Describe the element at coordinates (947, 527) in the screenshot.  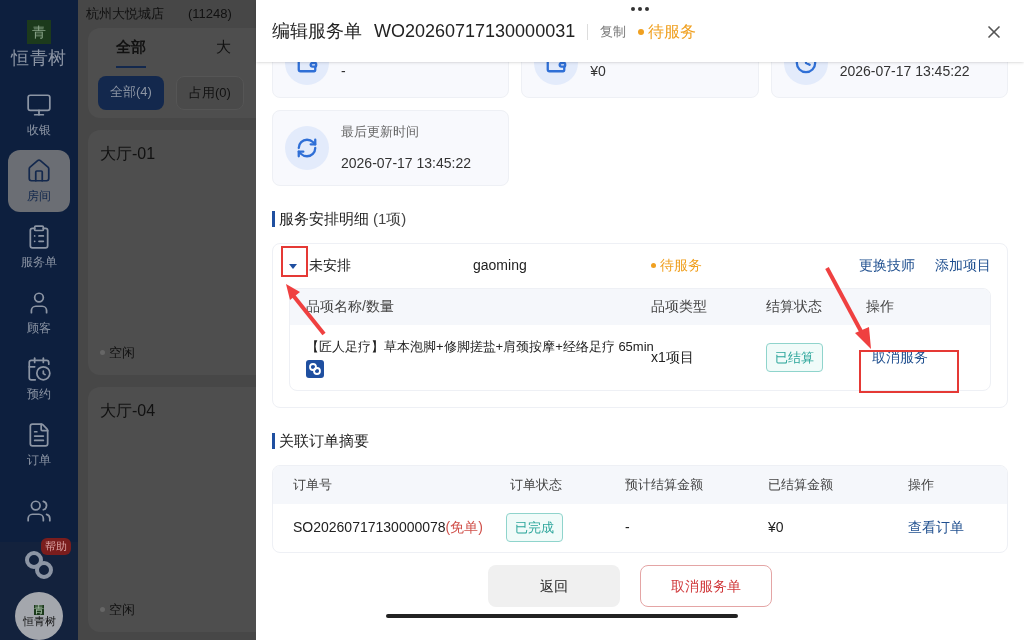
I see `view-order-link: 查看订单` at that location.